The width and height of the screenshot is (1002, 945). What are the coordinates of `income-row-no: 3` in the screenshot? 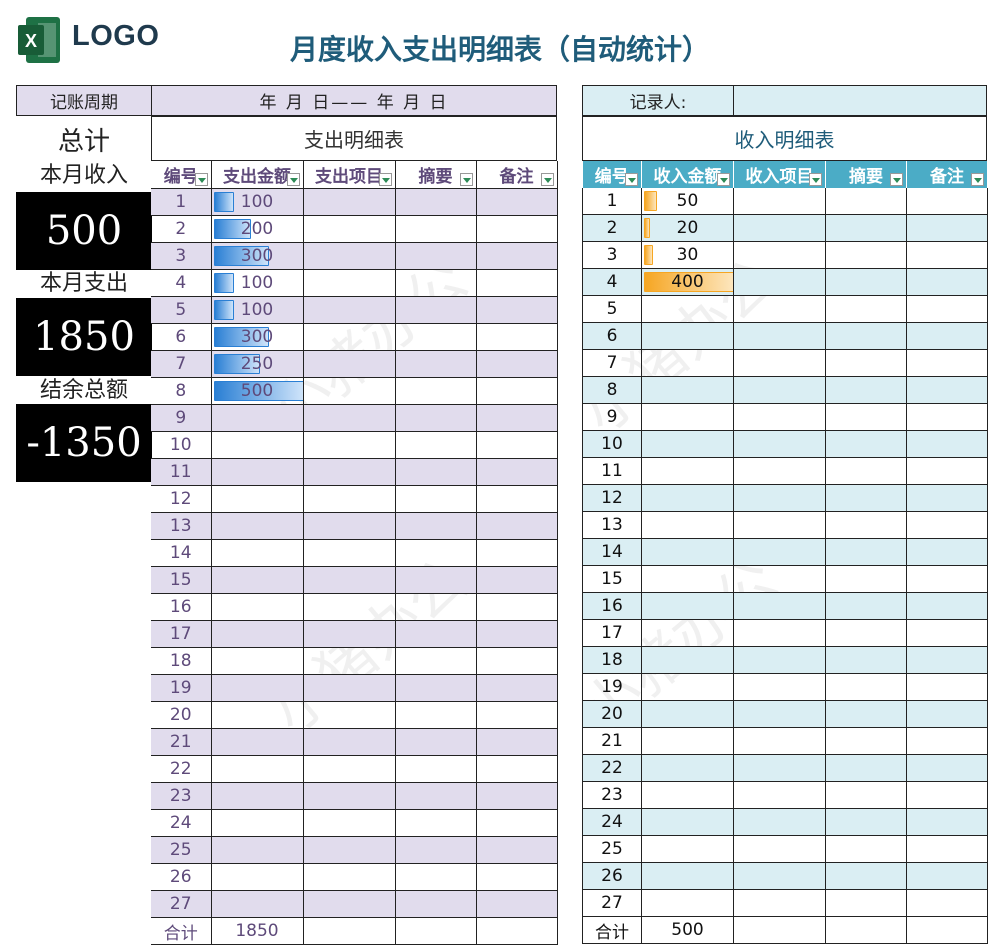 It's located at (612, 255).